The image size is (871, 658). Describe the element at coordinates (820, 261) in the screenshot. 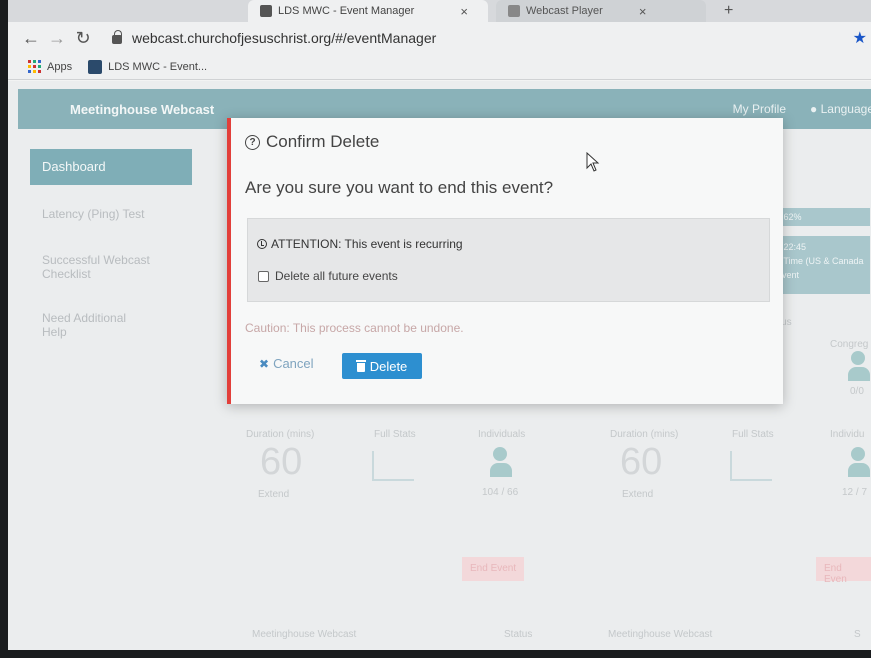

I see `event-timezone: n Time (US & Canada` at that location.